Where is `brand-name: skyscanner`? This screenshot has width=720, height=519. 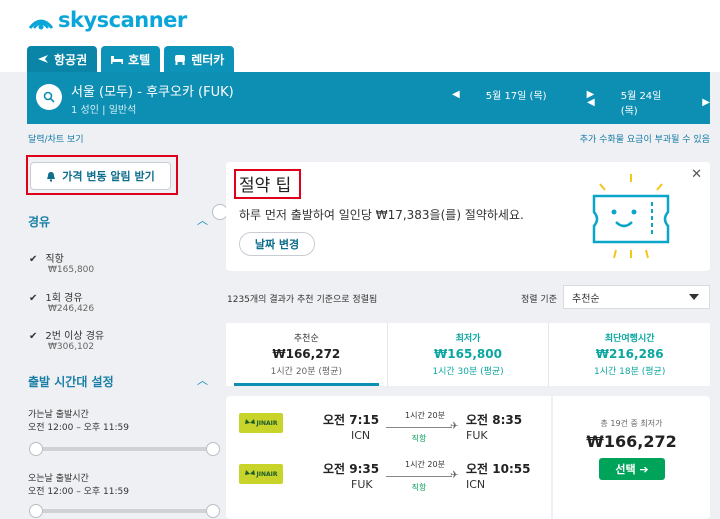 brand-name: skyscanner is located at coordinates (122, 20).